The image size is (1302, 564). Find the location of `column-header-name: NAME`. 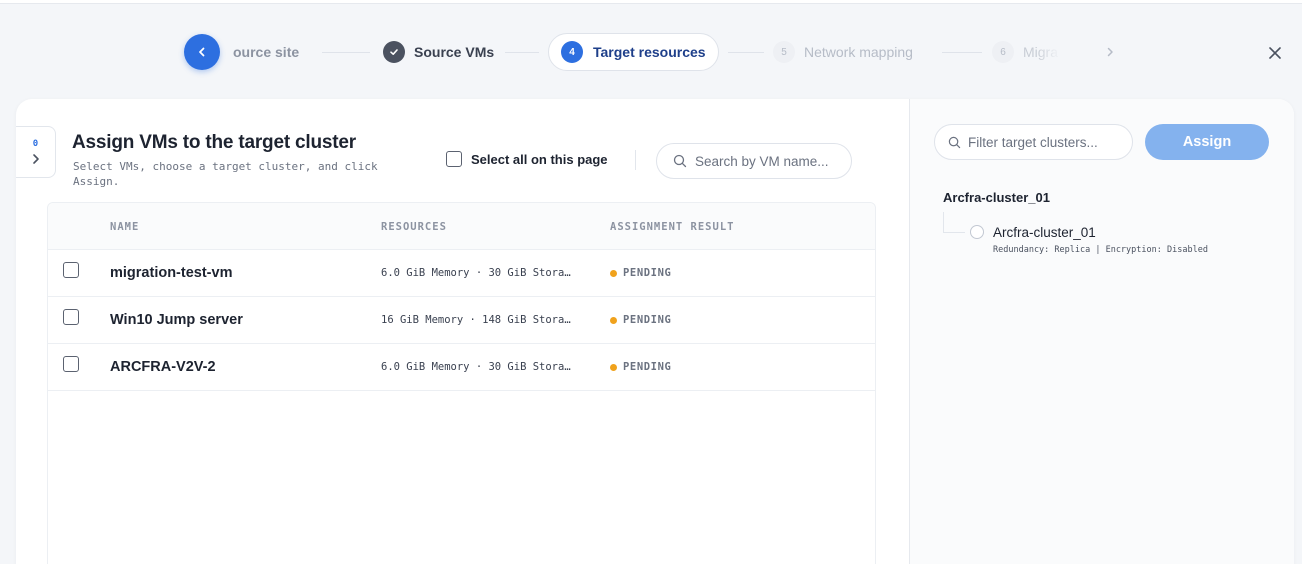

column-header-name: NAME is located at coordinates (124, 227).